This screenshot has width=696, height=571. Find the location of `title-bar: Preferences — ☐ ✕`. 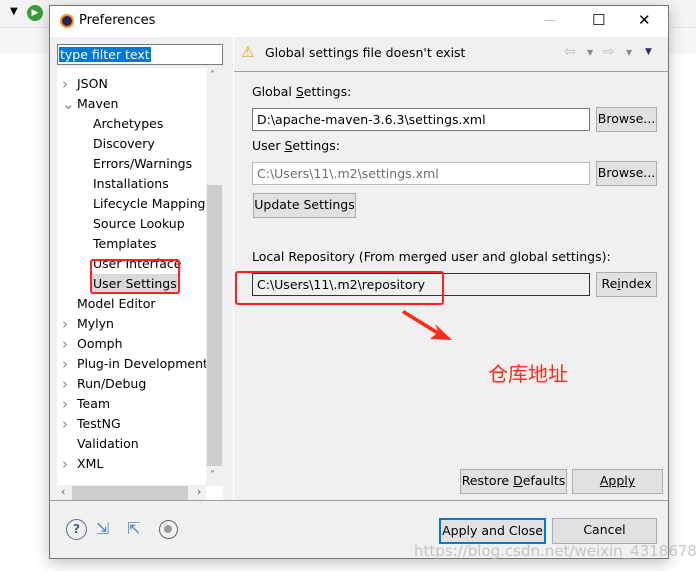

title-bar: Preferences — ☐ ✕ is located at coordinates (359, 21).